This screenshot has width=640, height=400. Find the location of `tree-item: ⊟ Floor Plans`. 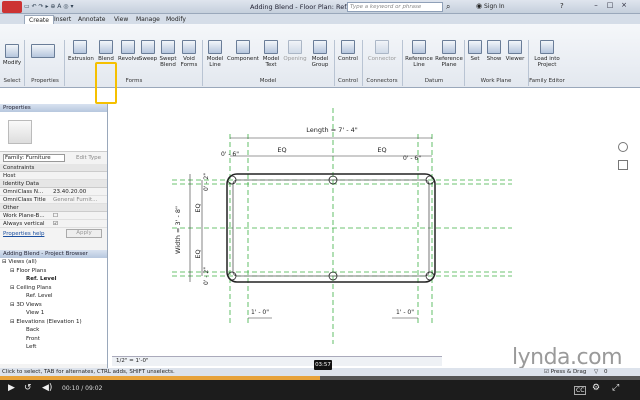

tree-item: ⊟ Floor Plans is located at coordinates (54, 271).